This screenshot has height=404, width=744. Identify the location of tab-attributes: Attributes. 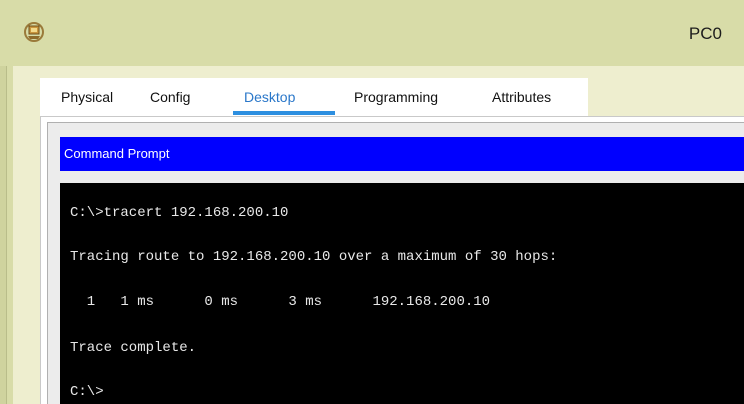
(521, 97).